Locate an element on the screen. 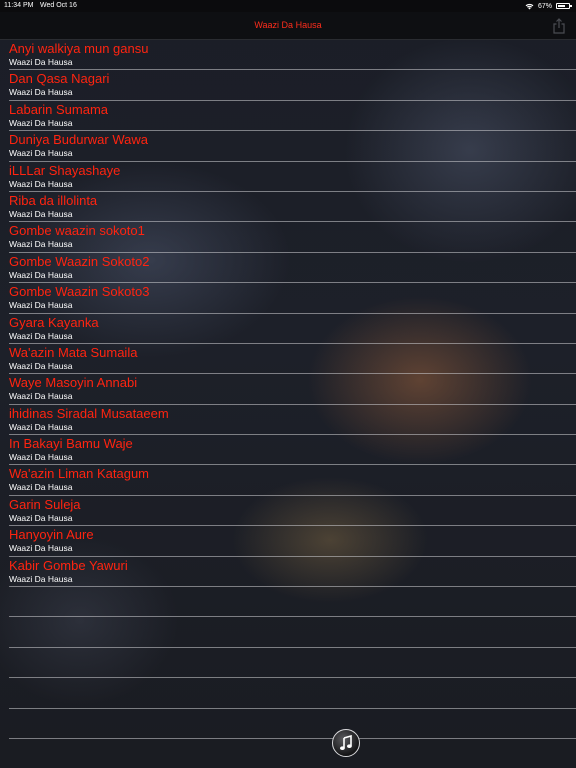 The image size is (576, 768). list-item: Gombe Waazin Sokoto2 Waazi Da Hausa is located at coordinates (292, 268).